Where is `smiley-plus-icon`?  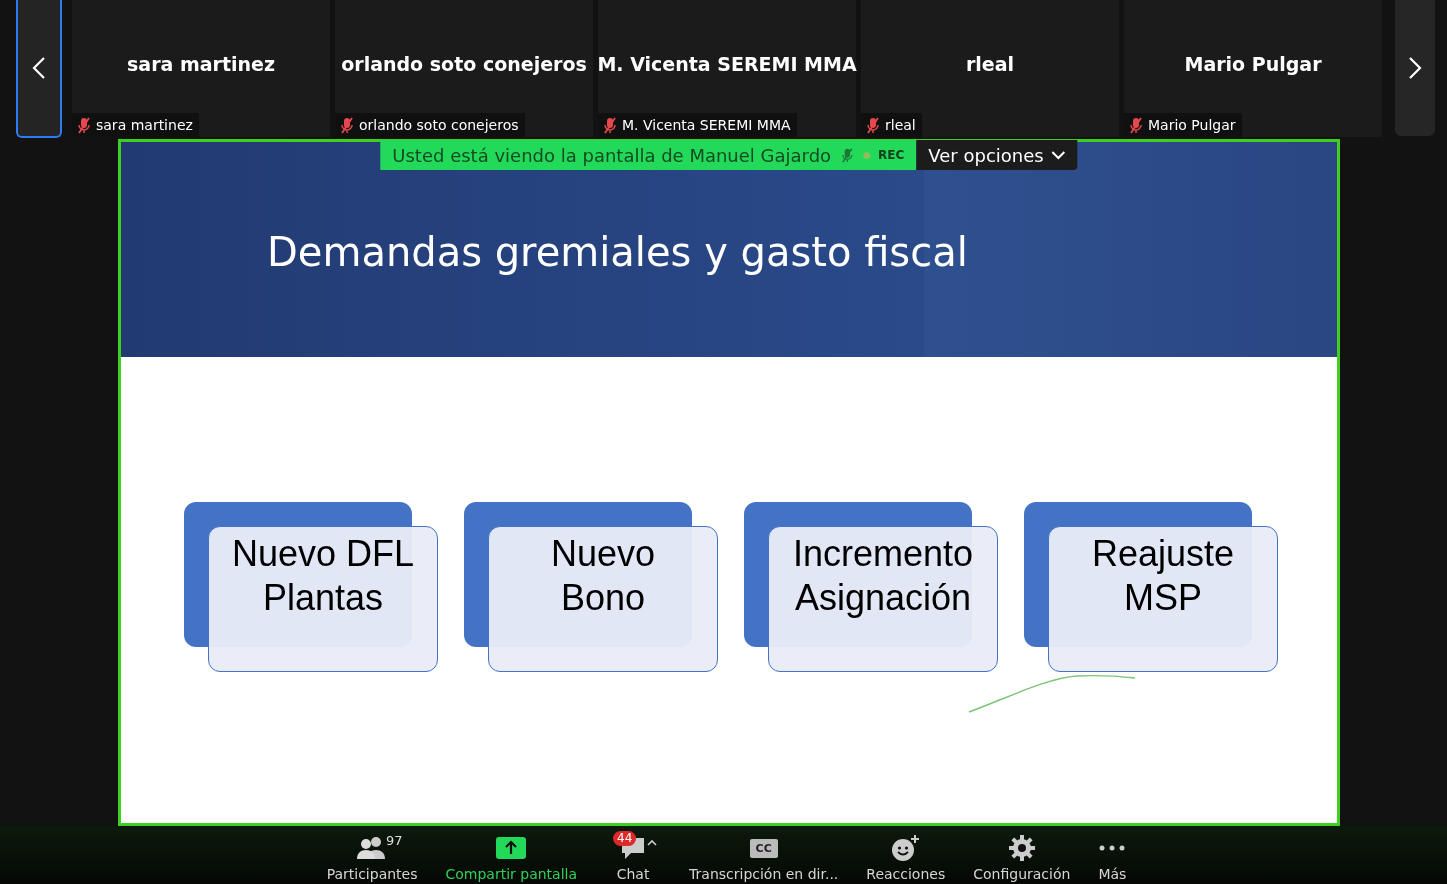 smiley-plus-icon is located at coordinates (905, 848).